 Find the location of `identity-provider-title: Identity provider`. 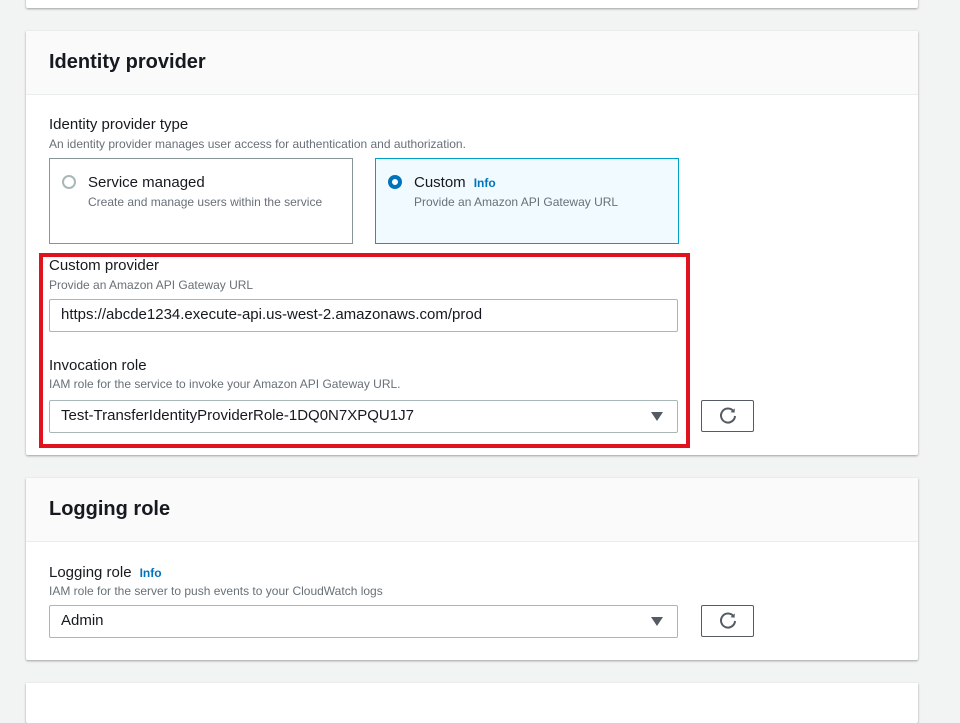

identity-provider-title: Identity provider is located at coordinates (127, 62).